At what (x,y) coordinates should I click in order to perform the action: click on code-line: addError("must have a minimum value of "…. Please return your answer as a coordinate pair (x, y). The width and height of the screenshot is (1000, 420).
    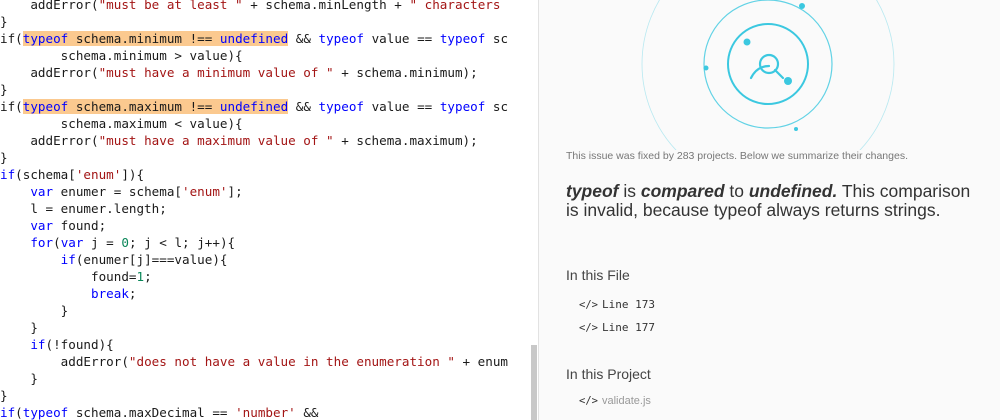
    Looking at the image, I should click on (239, 72).